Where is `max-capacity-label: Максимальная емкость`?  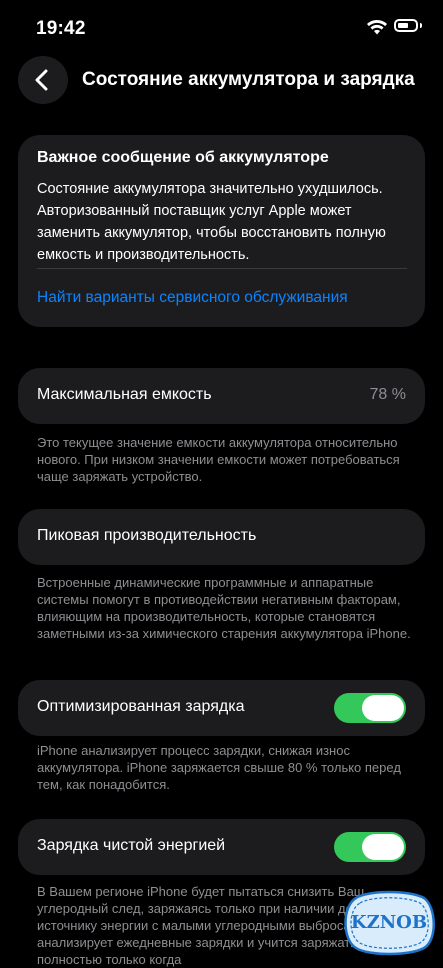 max-capacity-label: Максимальная емкость is located at coordinates (124, 394).